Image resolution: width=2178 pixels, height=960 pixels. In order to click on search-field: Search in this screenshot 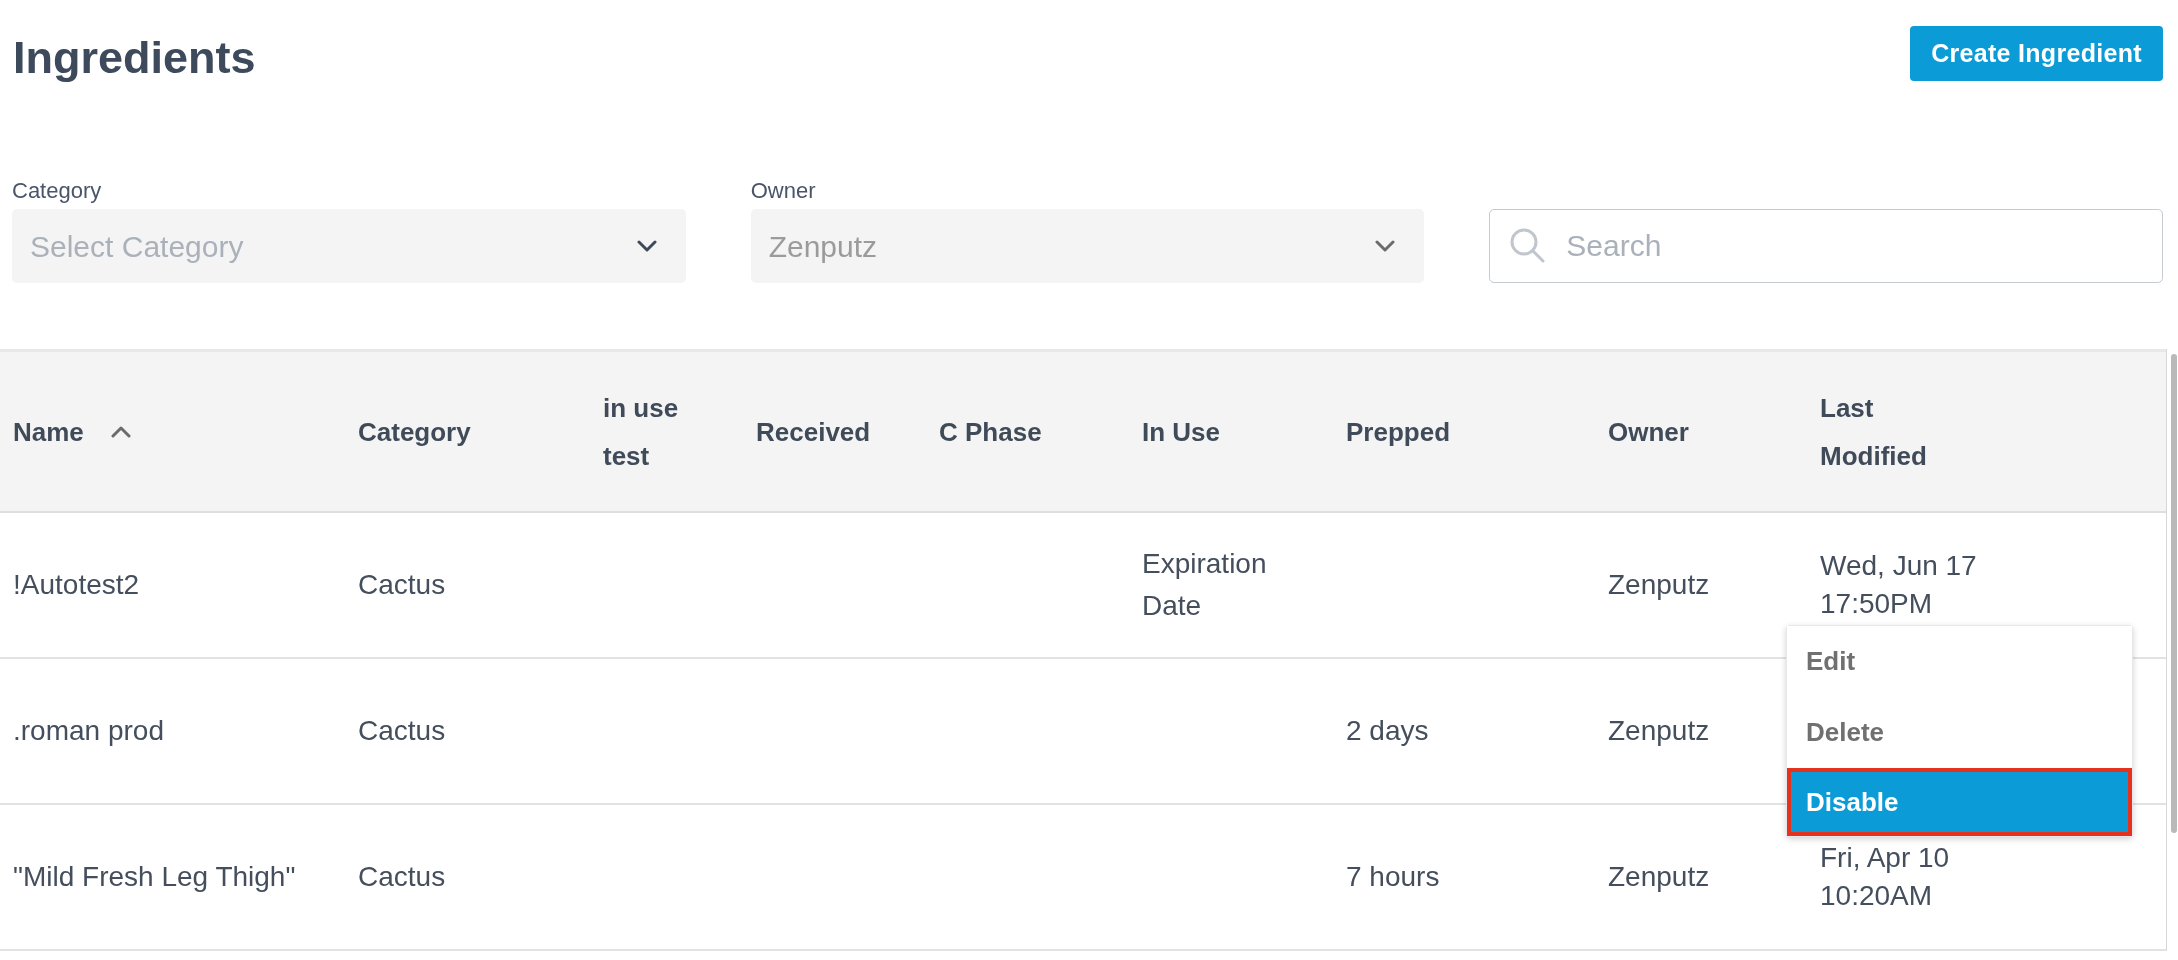, I will do `click(1826, 246)`.